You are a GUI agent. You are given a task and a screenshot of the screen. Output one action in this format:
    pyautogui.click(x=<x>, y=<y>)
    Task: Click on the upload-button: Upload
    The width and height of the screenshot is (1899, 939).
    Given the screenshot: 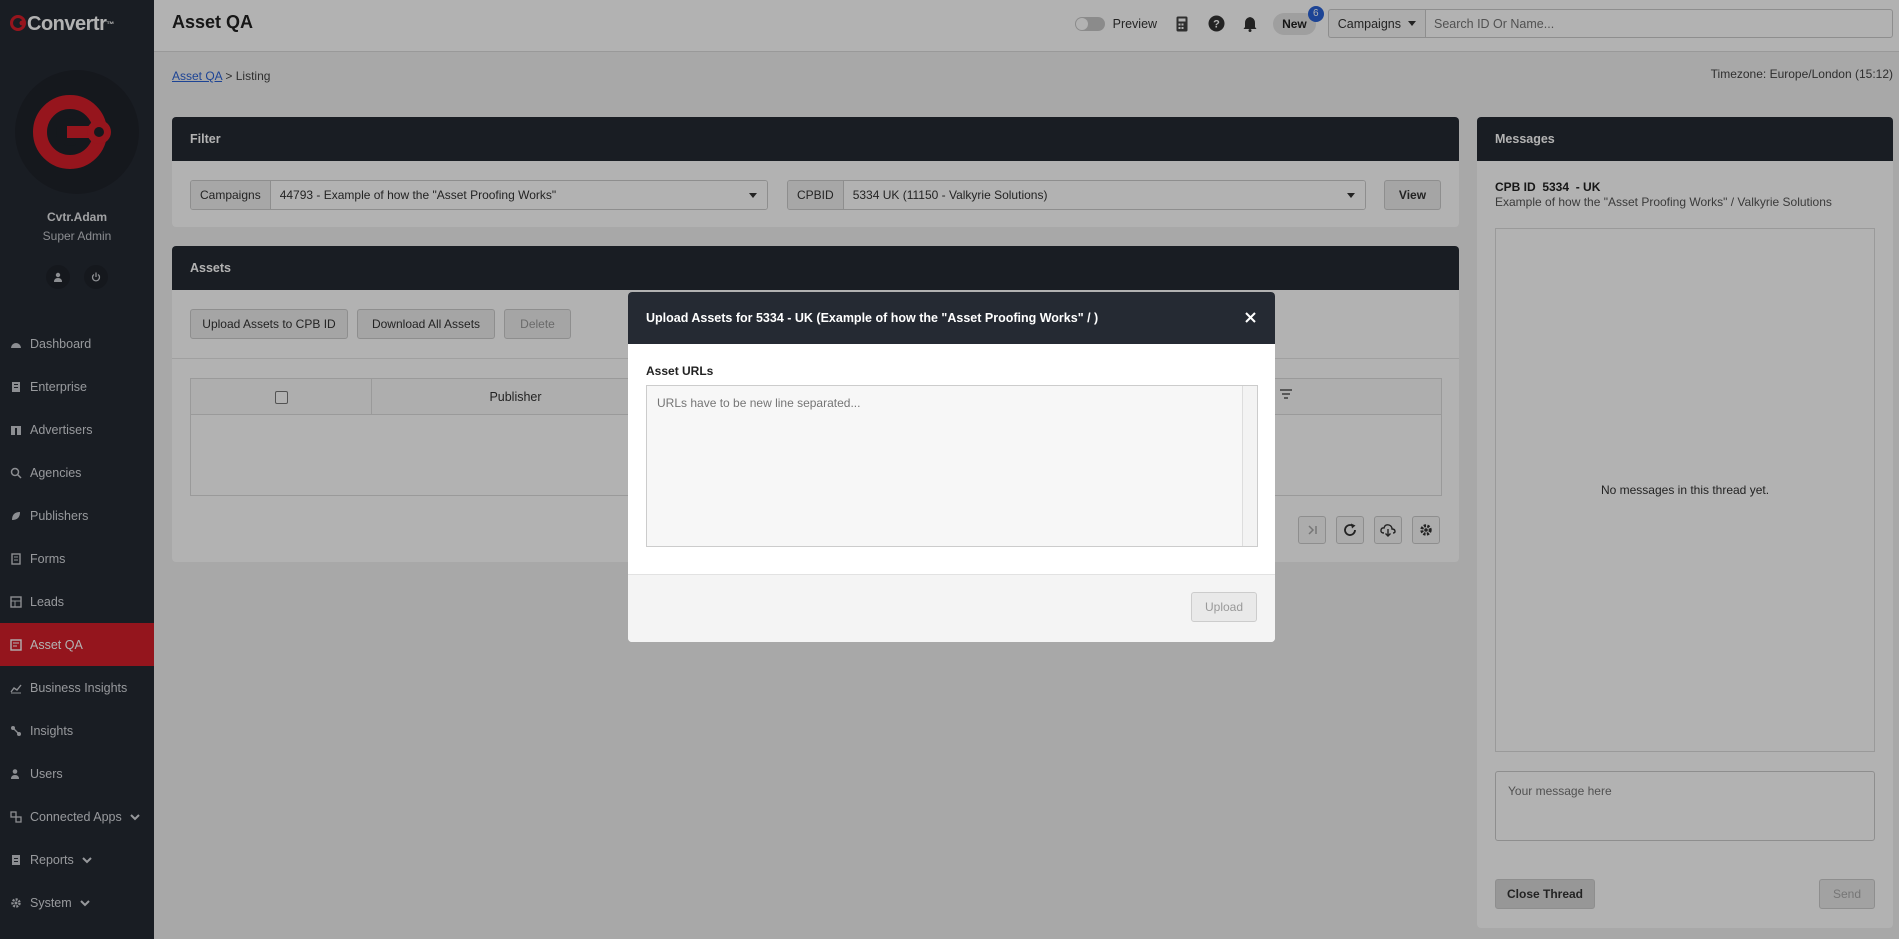 What is the action you would take?
    pyautogui.click(x=1224, y=607)
    